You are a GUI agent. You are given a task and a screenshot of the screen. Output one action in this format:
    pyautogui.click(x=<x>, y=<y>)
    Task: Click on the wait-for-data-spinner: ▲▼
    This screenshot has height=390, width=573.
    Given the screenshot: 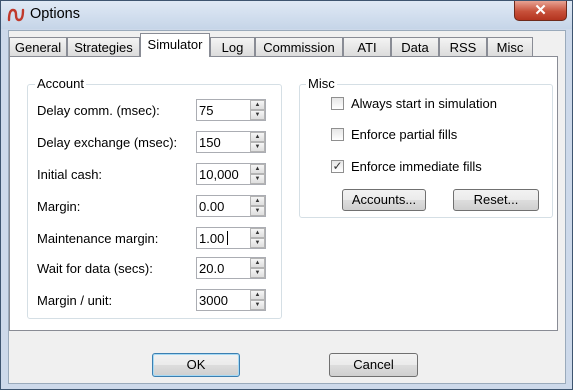 What is the action you would take?
    pyautogui.click(x=231, y=268)
    